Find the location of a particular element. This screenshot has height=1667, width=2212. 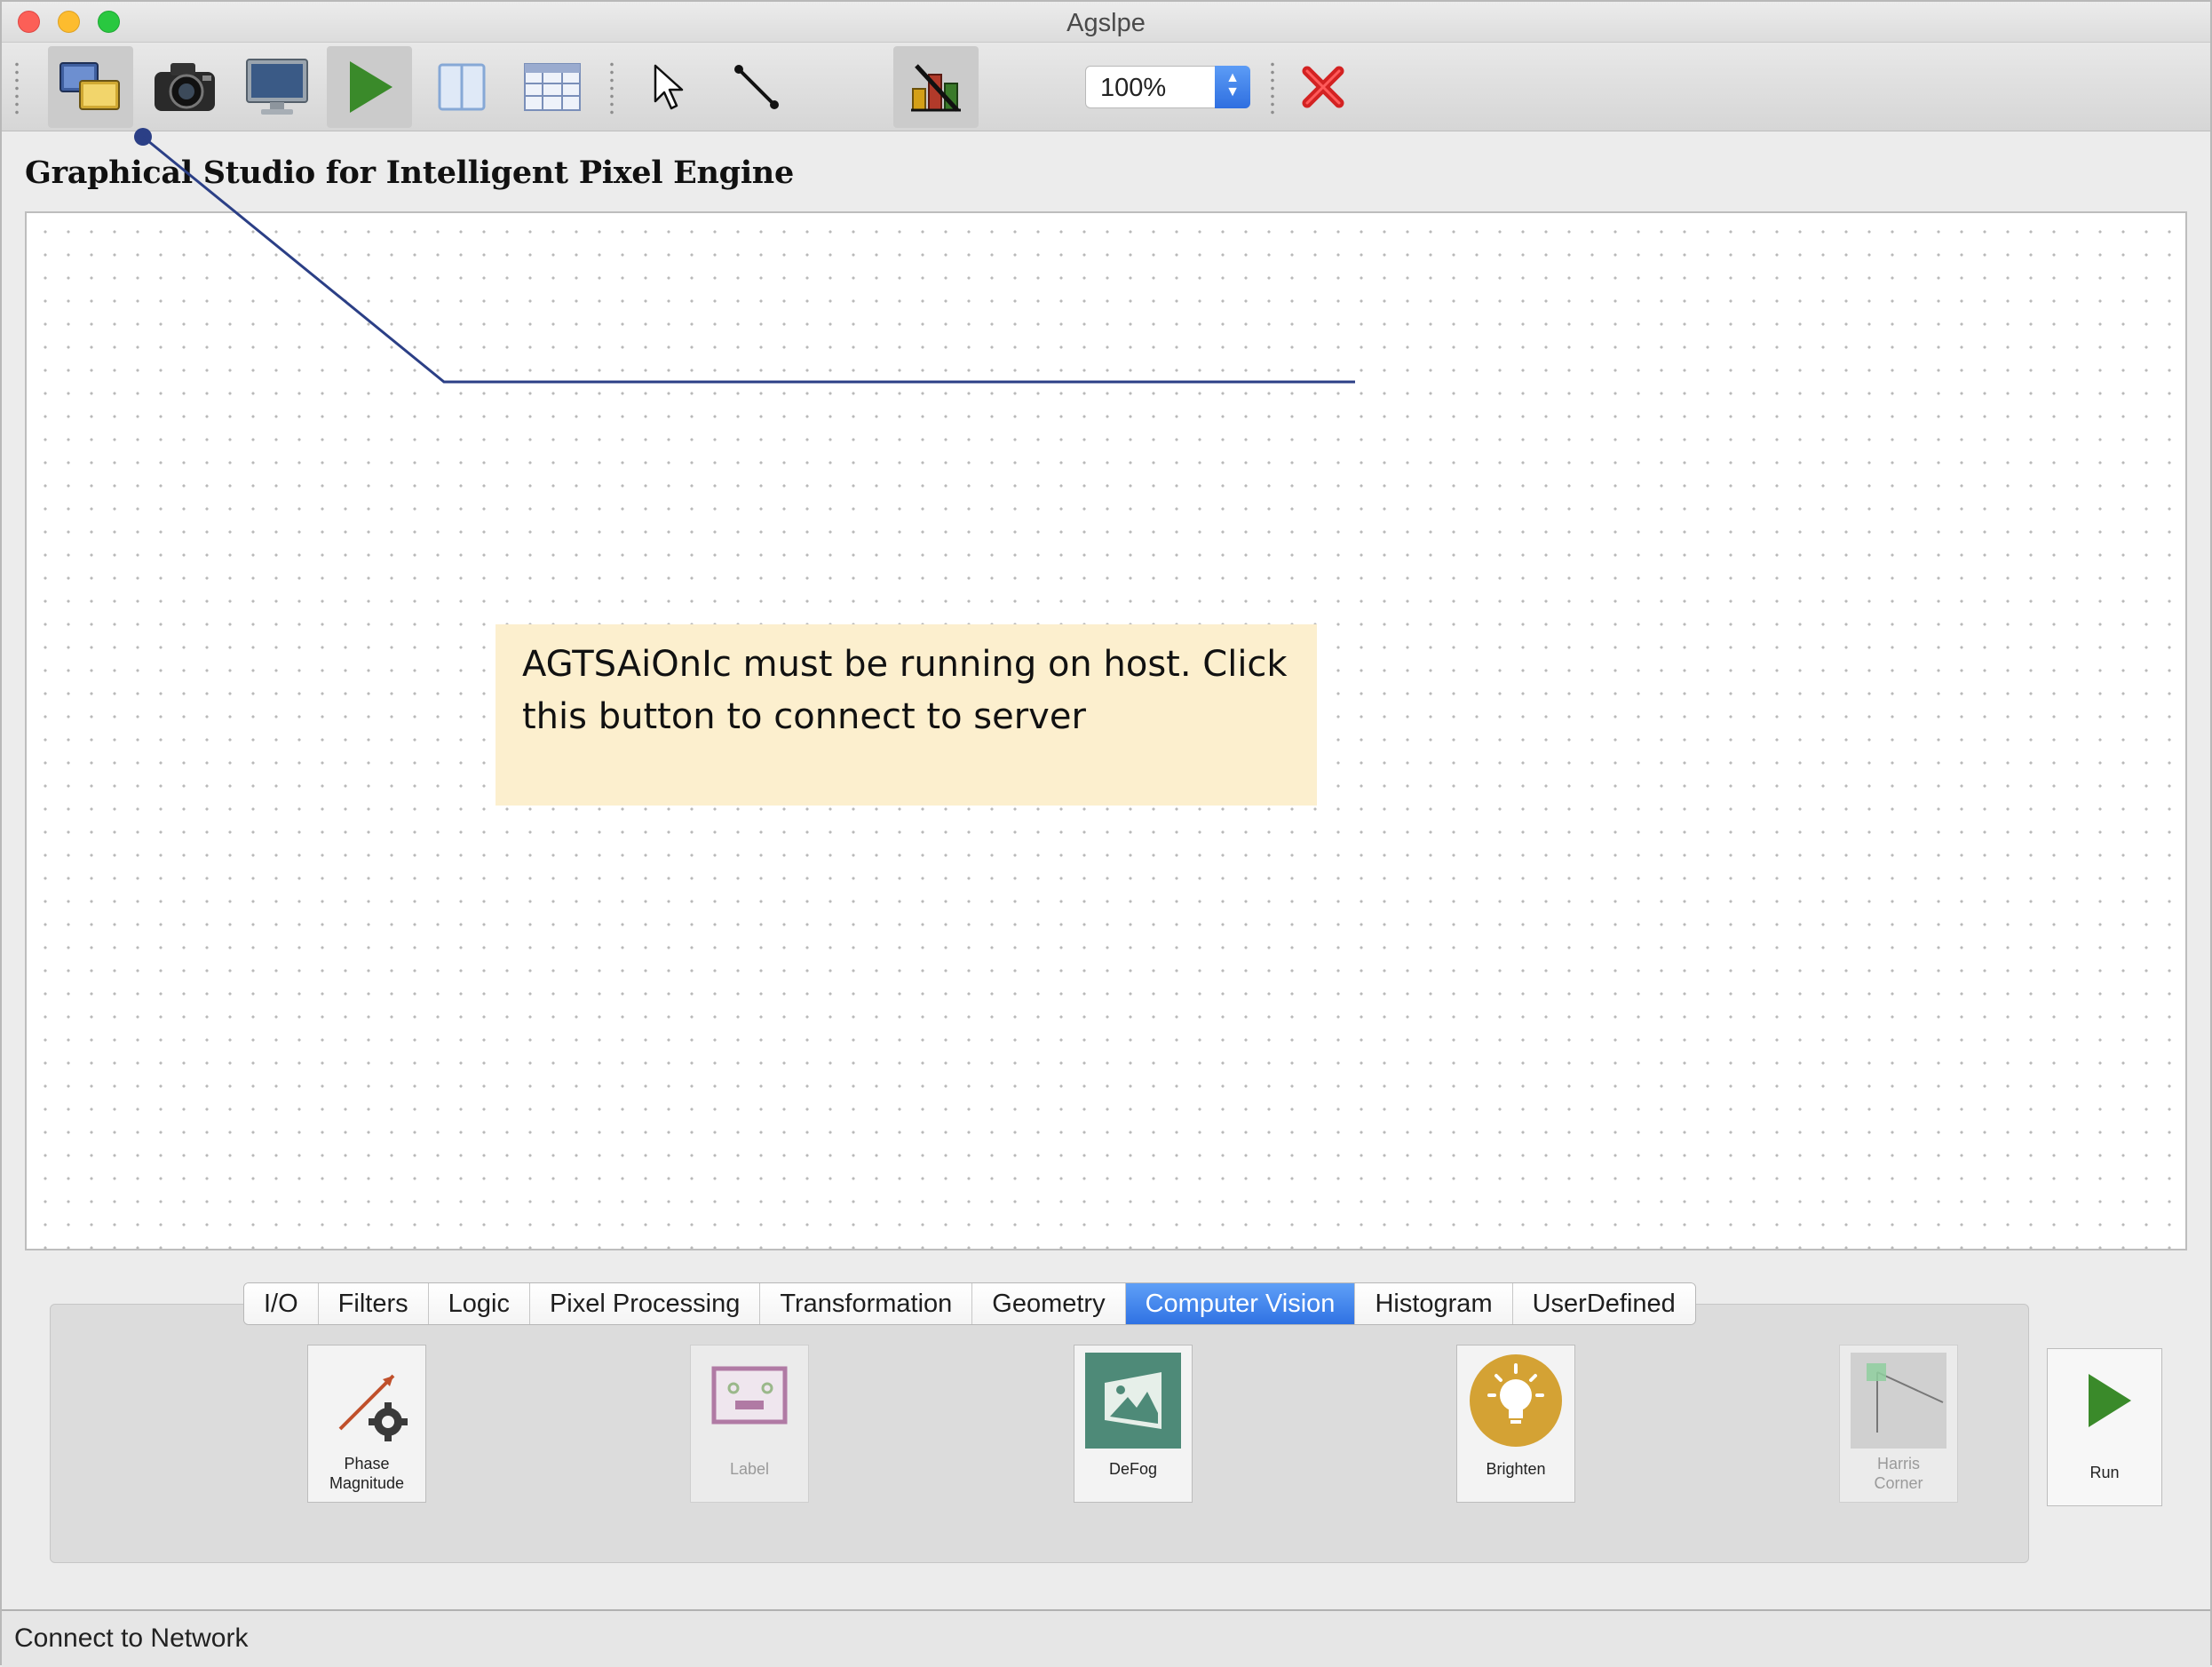

tool-label: DeFog is located at coordinates (1133, 1469).